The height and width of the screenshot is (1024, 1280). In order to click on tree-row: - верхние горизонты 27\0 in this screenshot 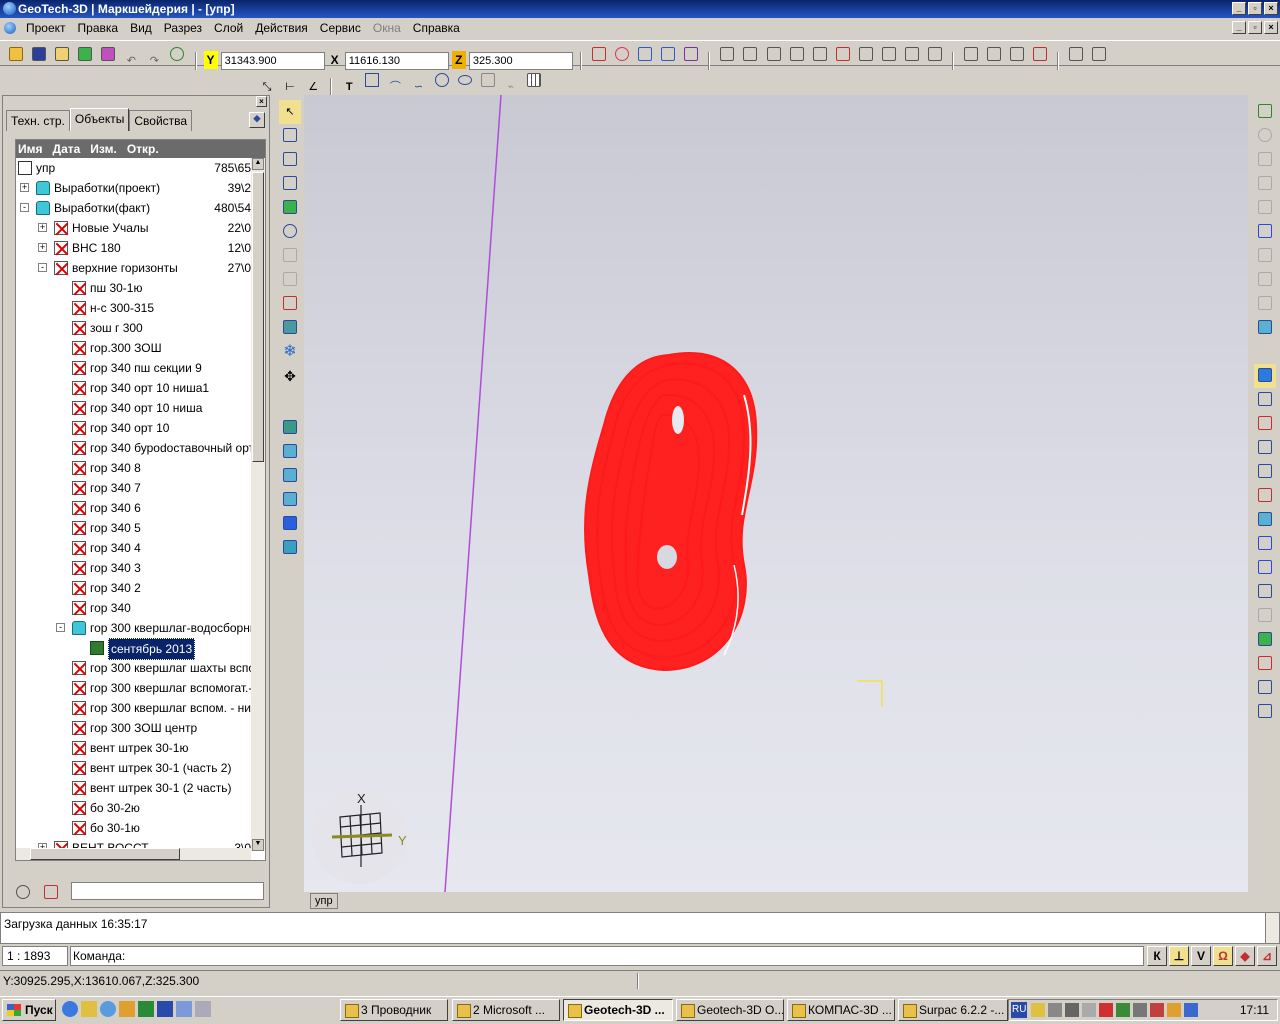, I will do `click(133, 268)`.